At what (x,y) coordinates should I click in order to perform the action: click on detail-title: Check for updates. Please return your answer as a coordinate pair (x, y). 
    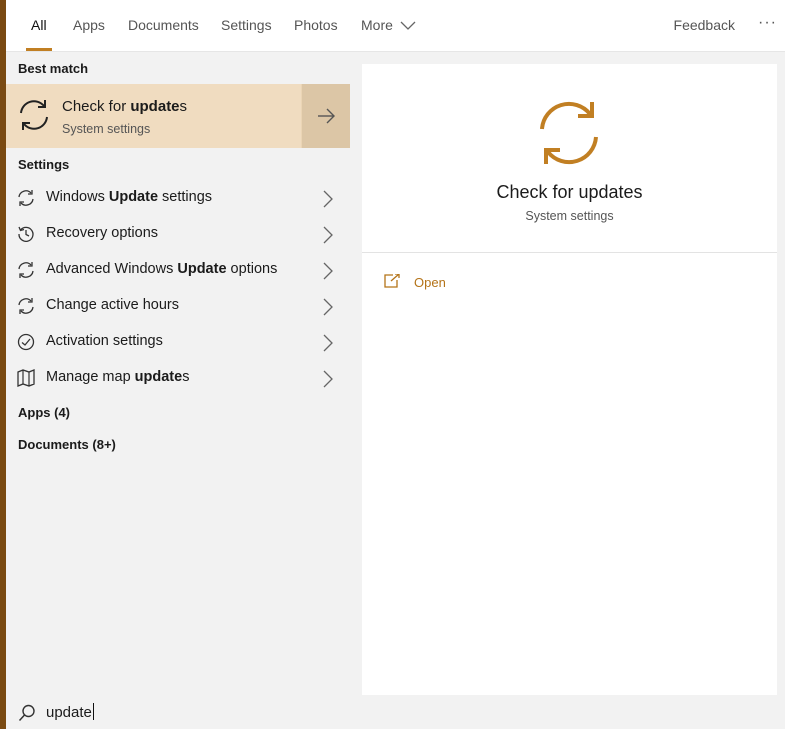
    Looking at the image, I should click on (569, 192).